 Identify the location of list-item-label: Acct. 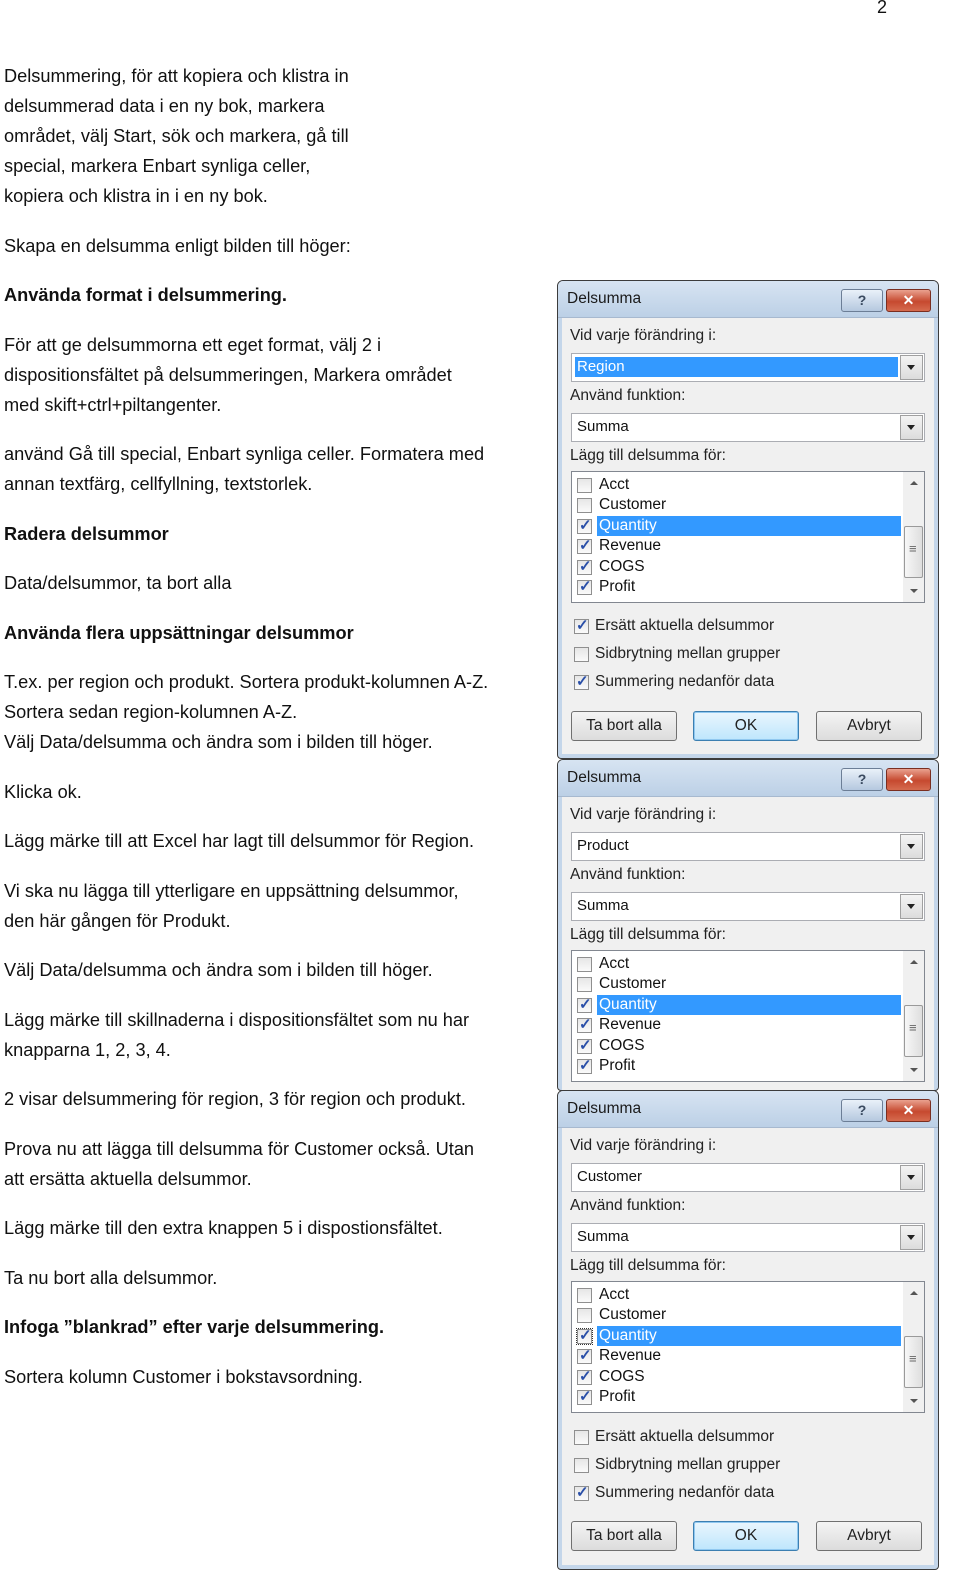
(614, 1294).